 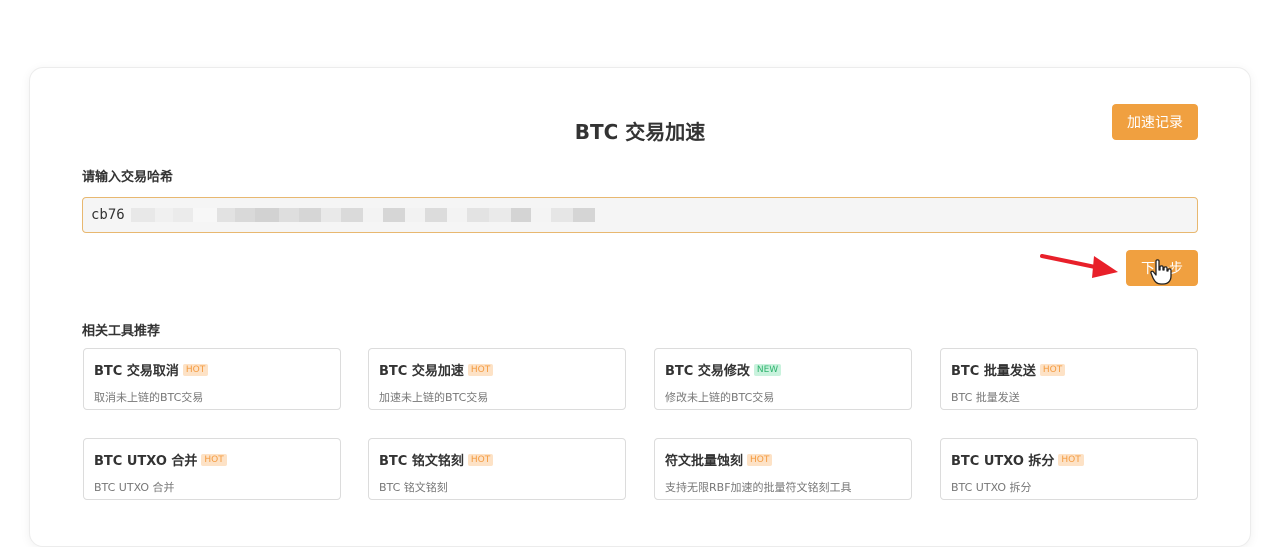 What do you see at coordinates (212, 469) in the screenshot?
I see `tool-card-btc-utxo-merge: BTC UTXO 合并 HOT BTC UTXO 合并` at bounding box center [212, 469].